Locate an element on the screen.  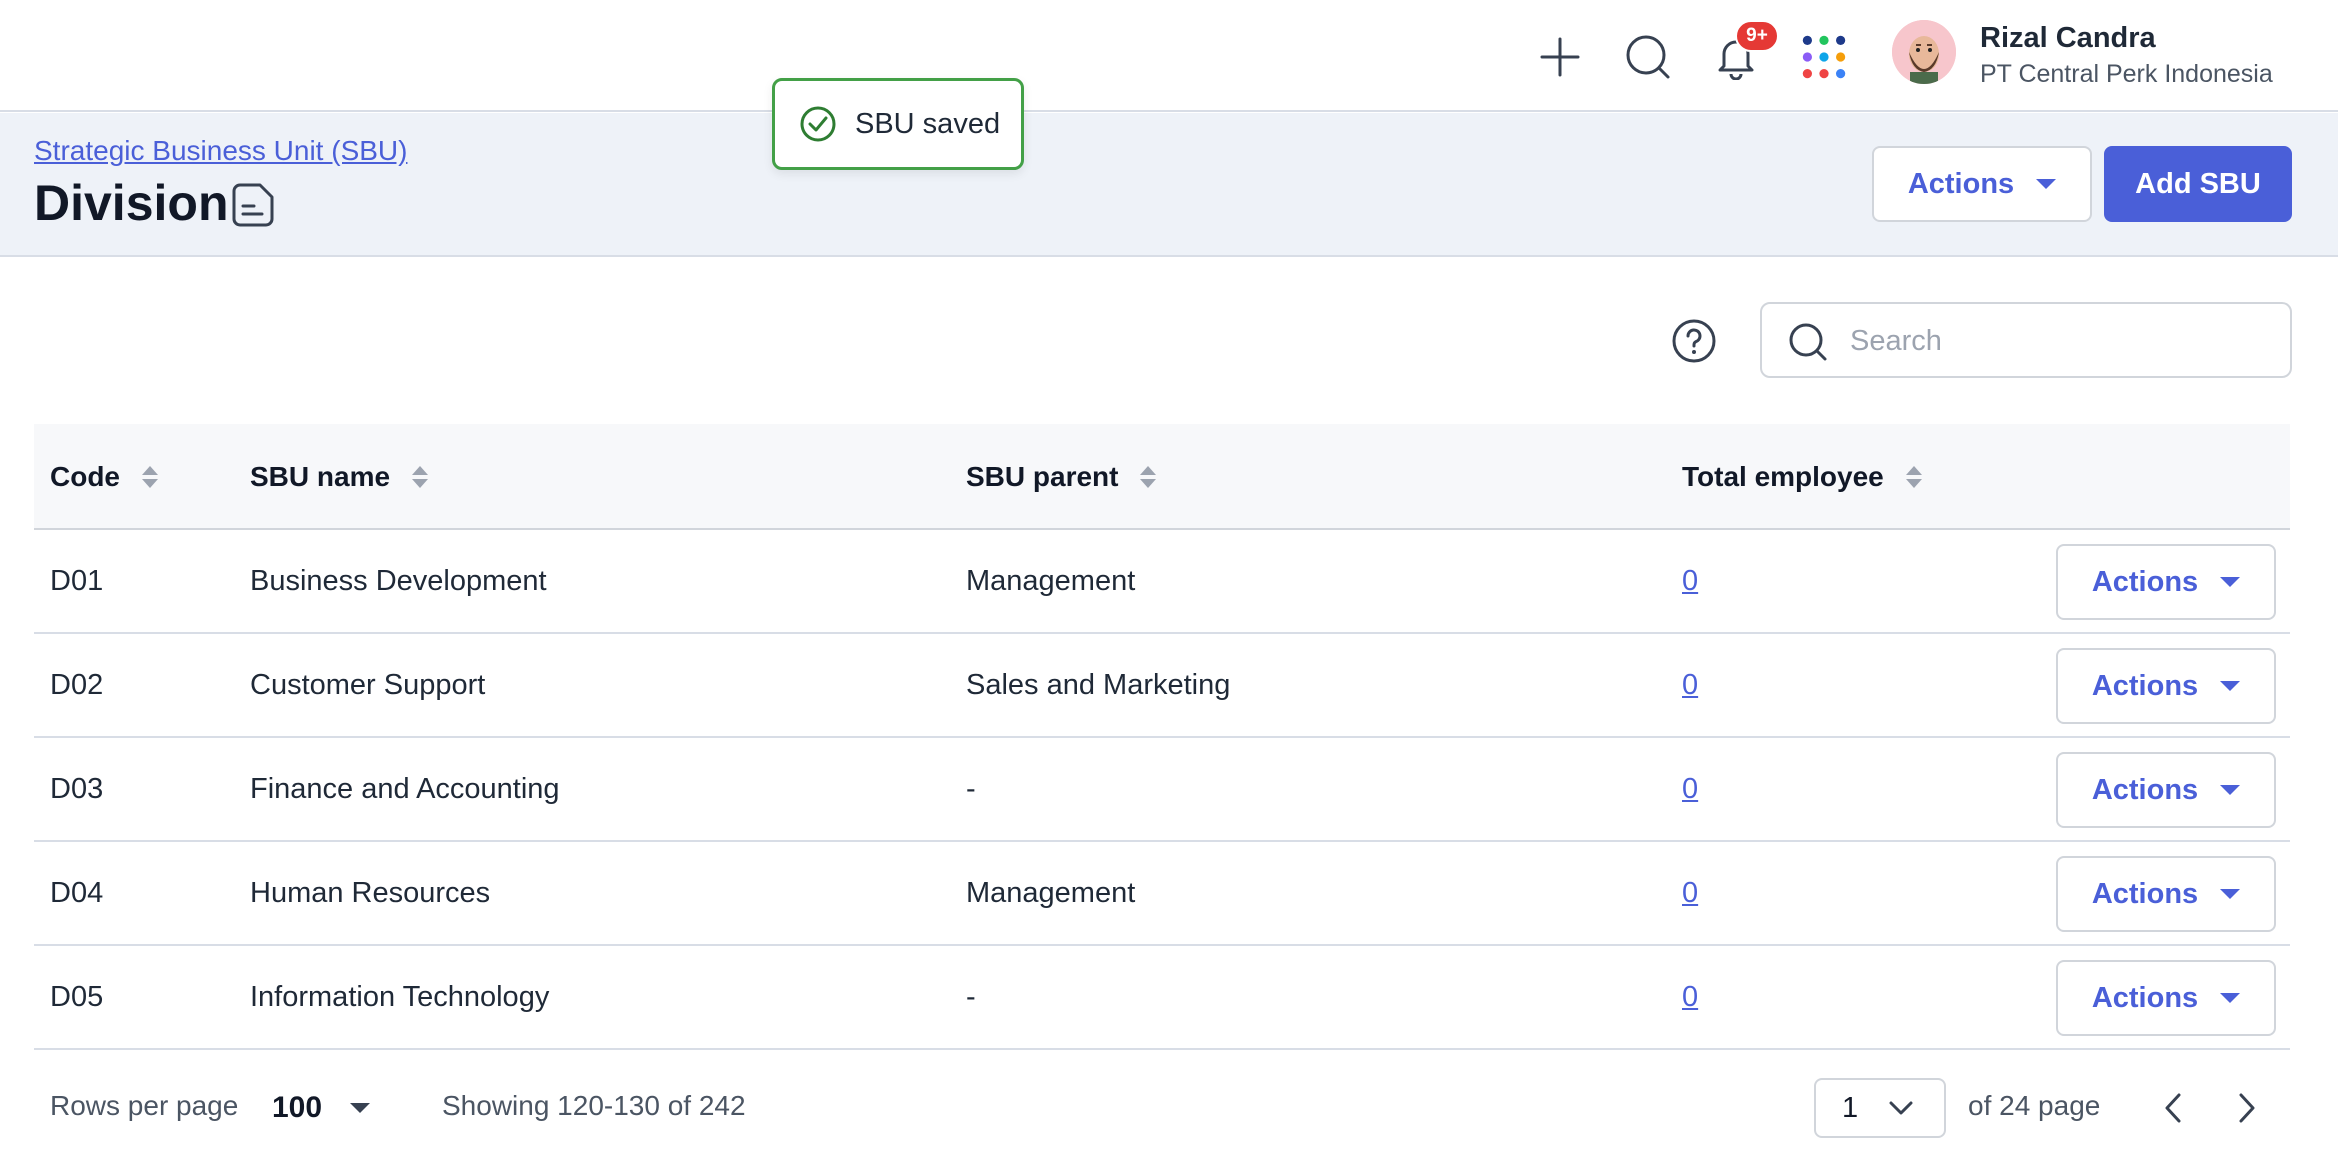
table-row: D03 Finance and Accounting - 0 Actions is located at coordinates (1162, 790).